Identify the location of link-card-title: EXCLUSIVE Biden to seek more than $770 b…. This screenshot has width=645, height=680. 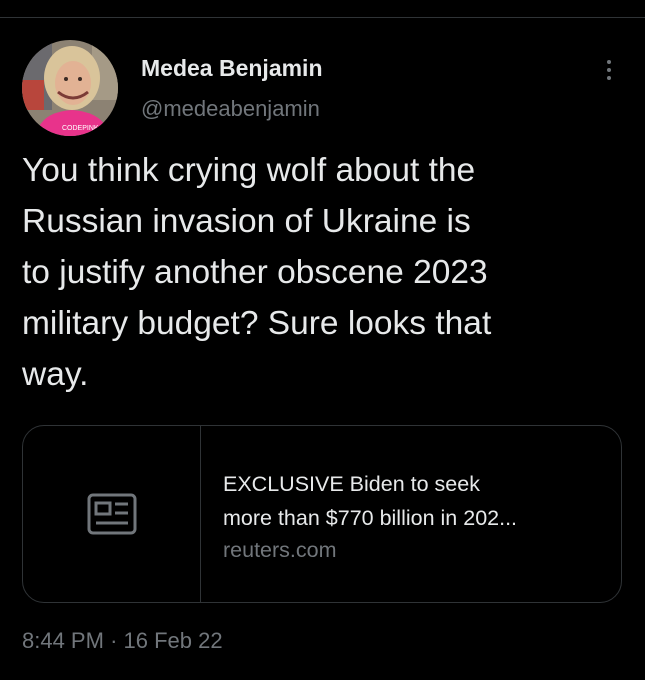
(413, 501).